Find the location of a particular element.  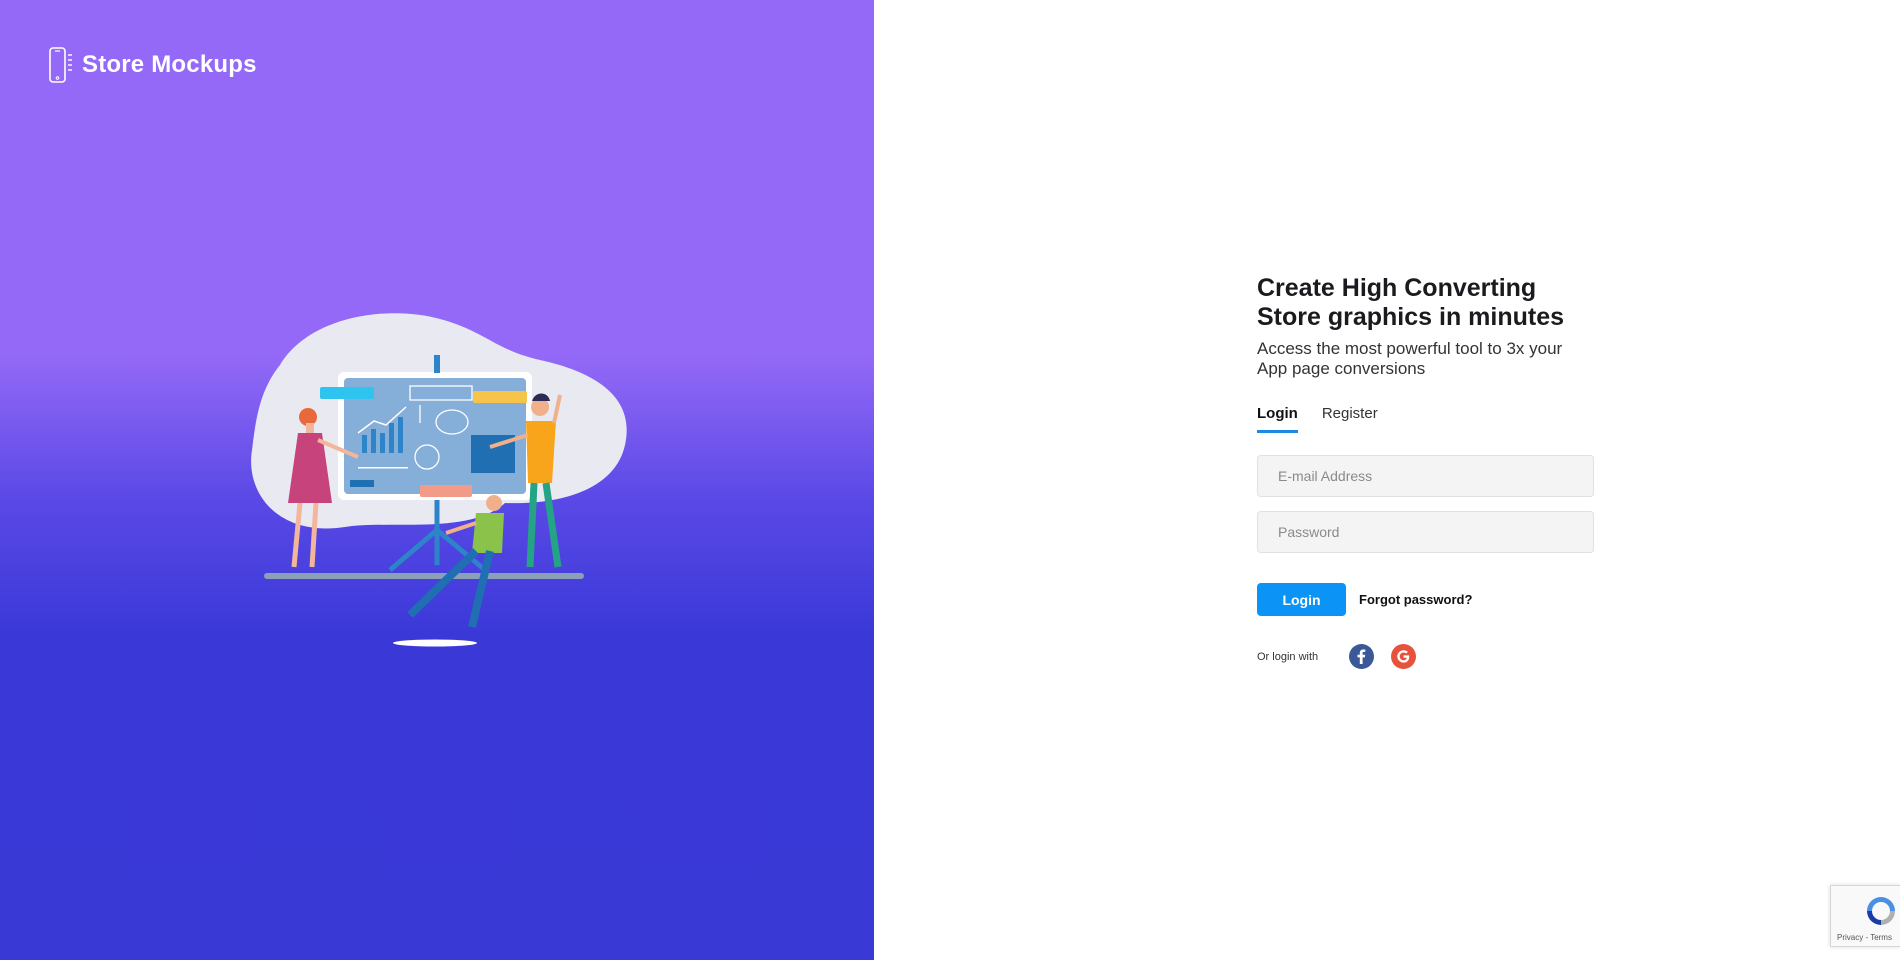

facebook-icon is located at coordinates (1361, 656).